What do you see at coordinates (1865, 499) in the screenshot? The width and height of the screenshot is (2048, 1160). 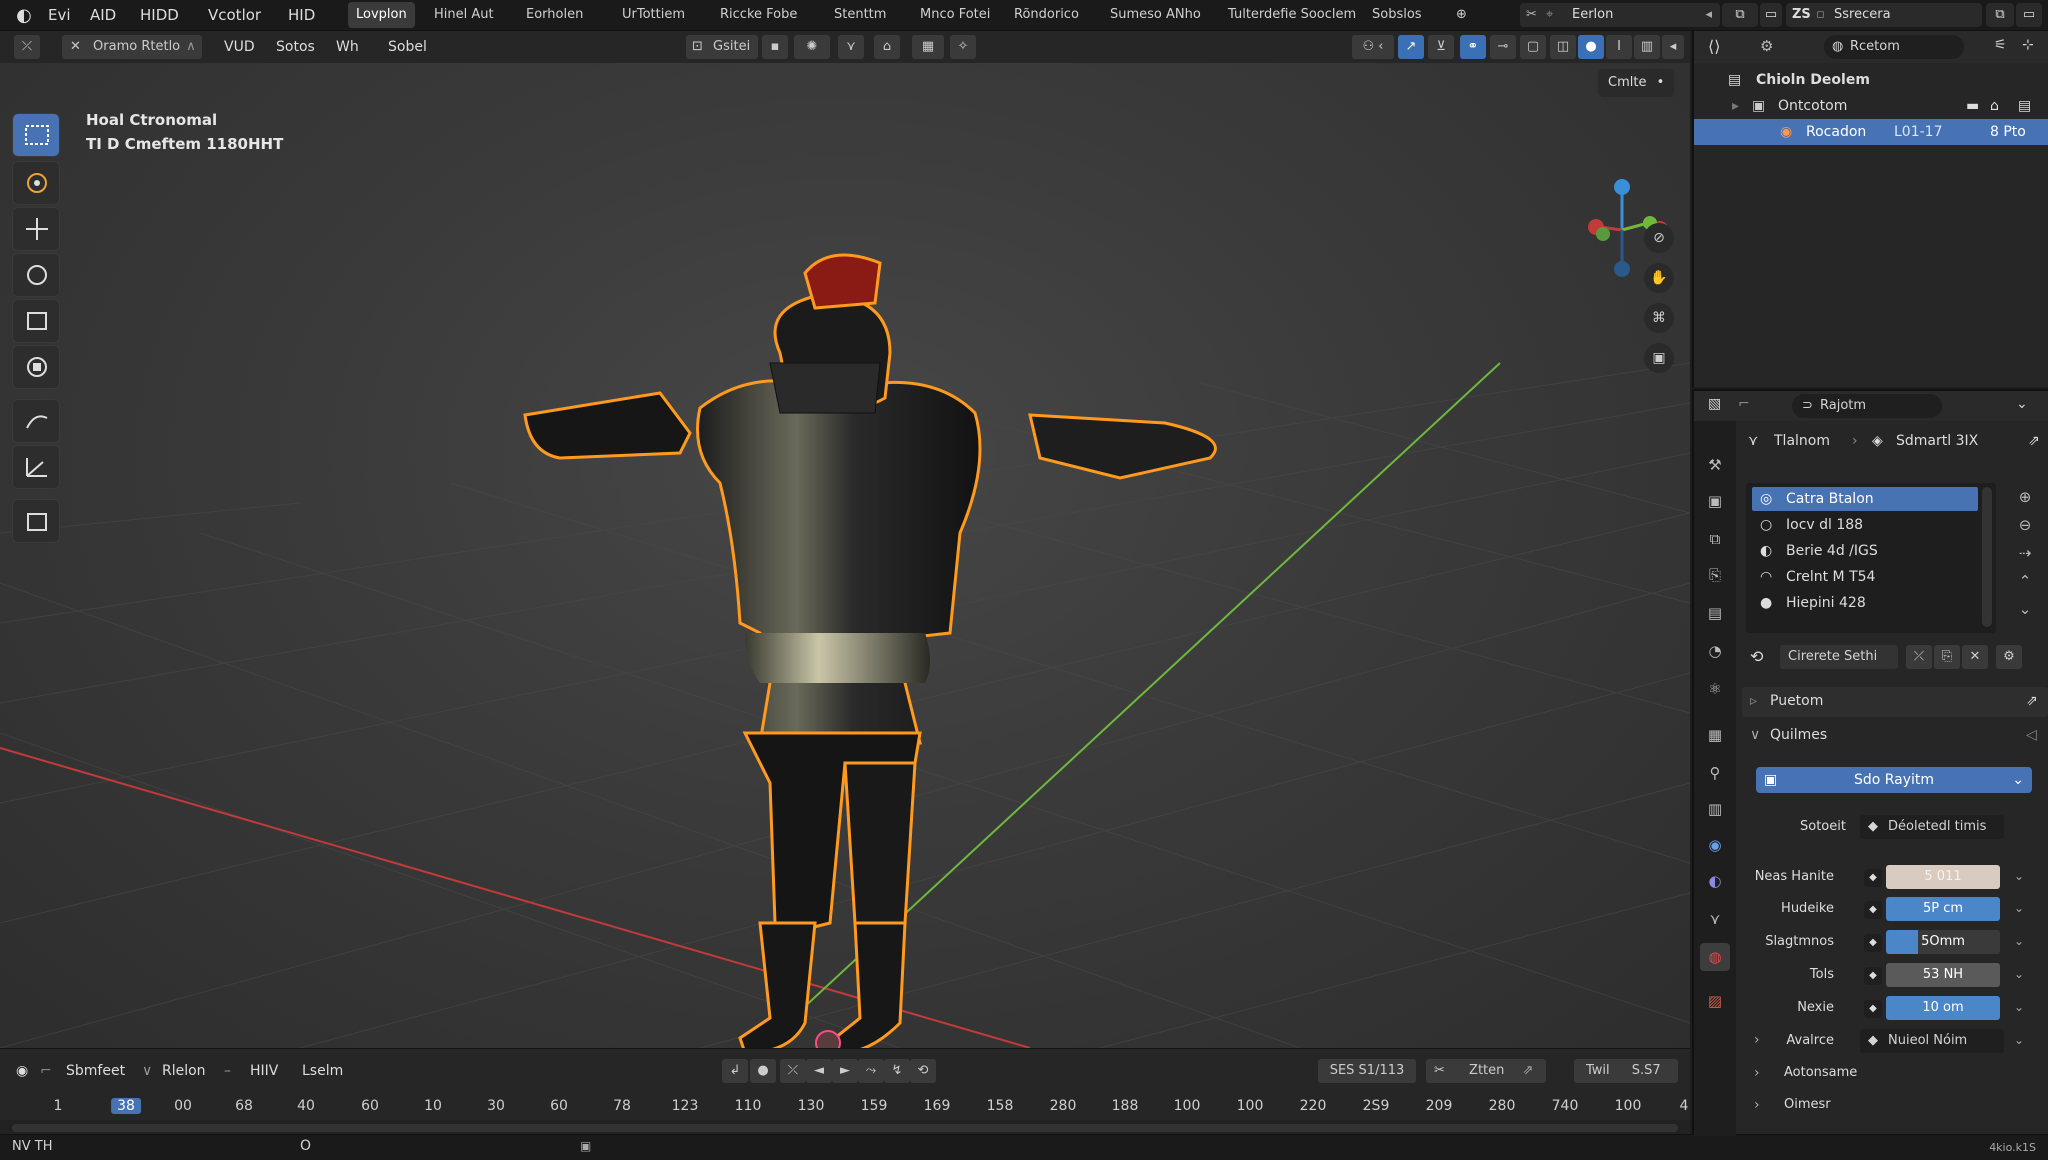 I see `material-slot-item: ◎ Catra Btalon` at bounding box center [1865, 499].